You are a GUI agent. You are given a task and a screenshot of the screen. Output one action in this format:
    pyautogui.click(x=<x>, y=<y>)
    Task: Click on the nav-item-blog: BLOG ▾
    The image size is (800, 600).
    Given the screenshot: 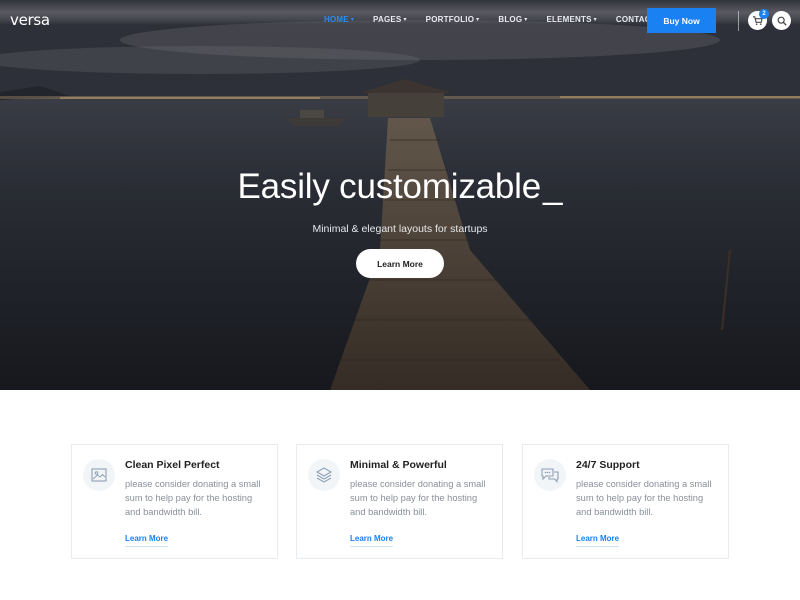 What is the action you would take?
    pyautogui.click(x=512, y=19)
    